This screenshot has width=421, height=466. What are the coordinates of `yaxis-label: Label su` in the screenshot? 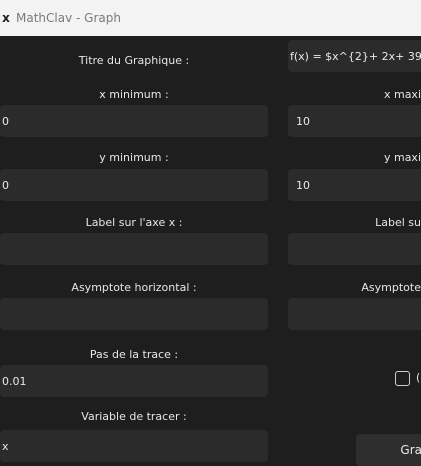 It's located at (398, 222).